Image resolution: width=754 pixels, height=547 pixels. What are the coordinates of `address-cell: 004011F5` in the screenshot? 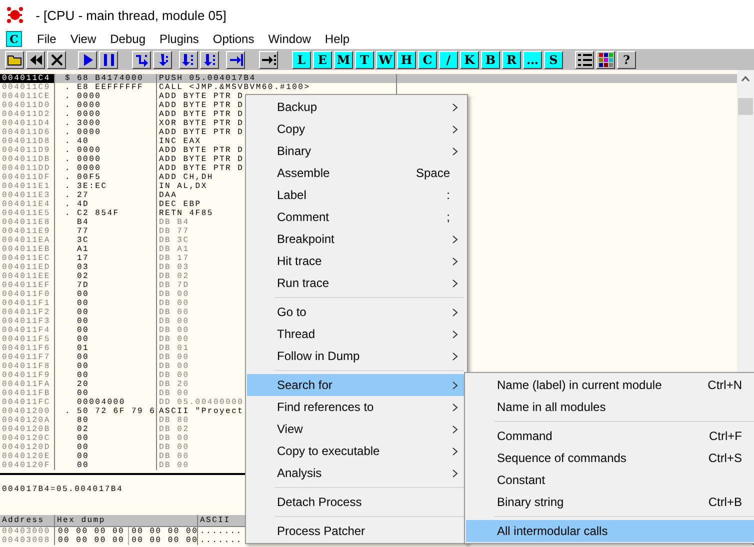 It's located at (27, 339).